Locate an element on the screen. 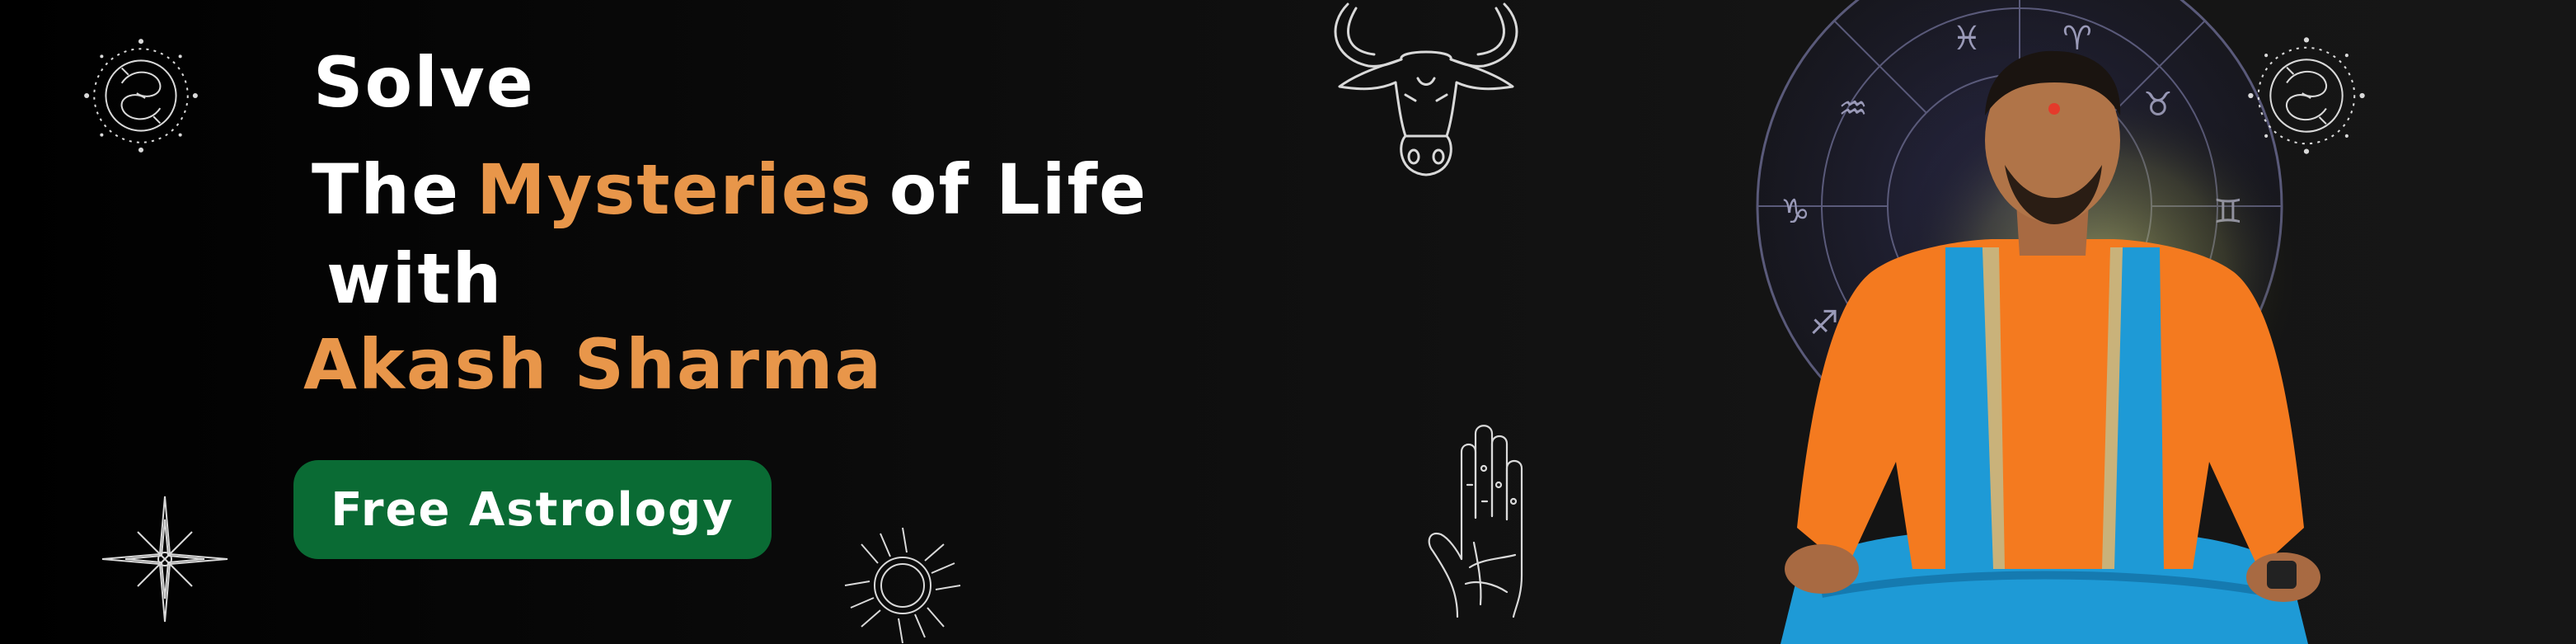 The height and width of the screenshot is (644, 2576). headline-line-3: with is located at coordinates (415, 278).